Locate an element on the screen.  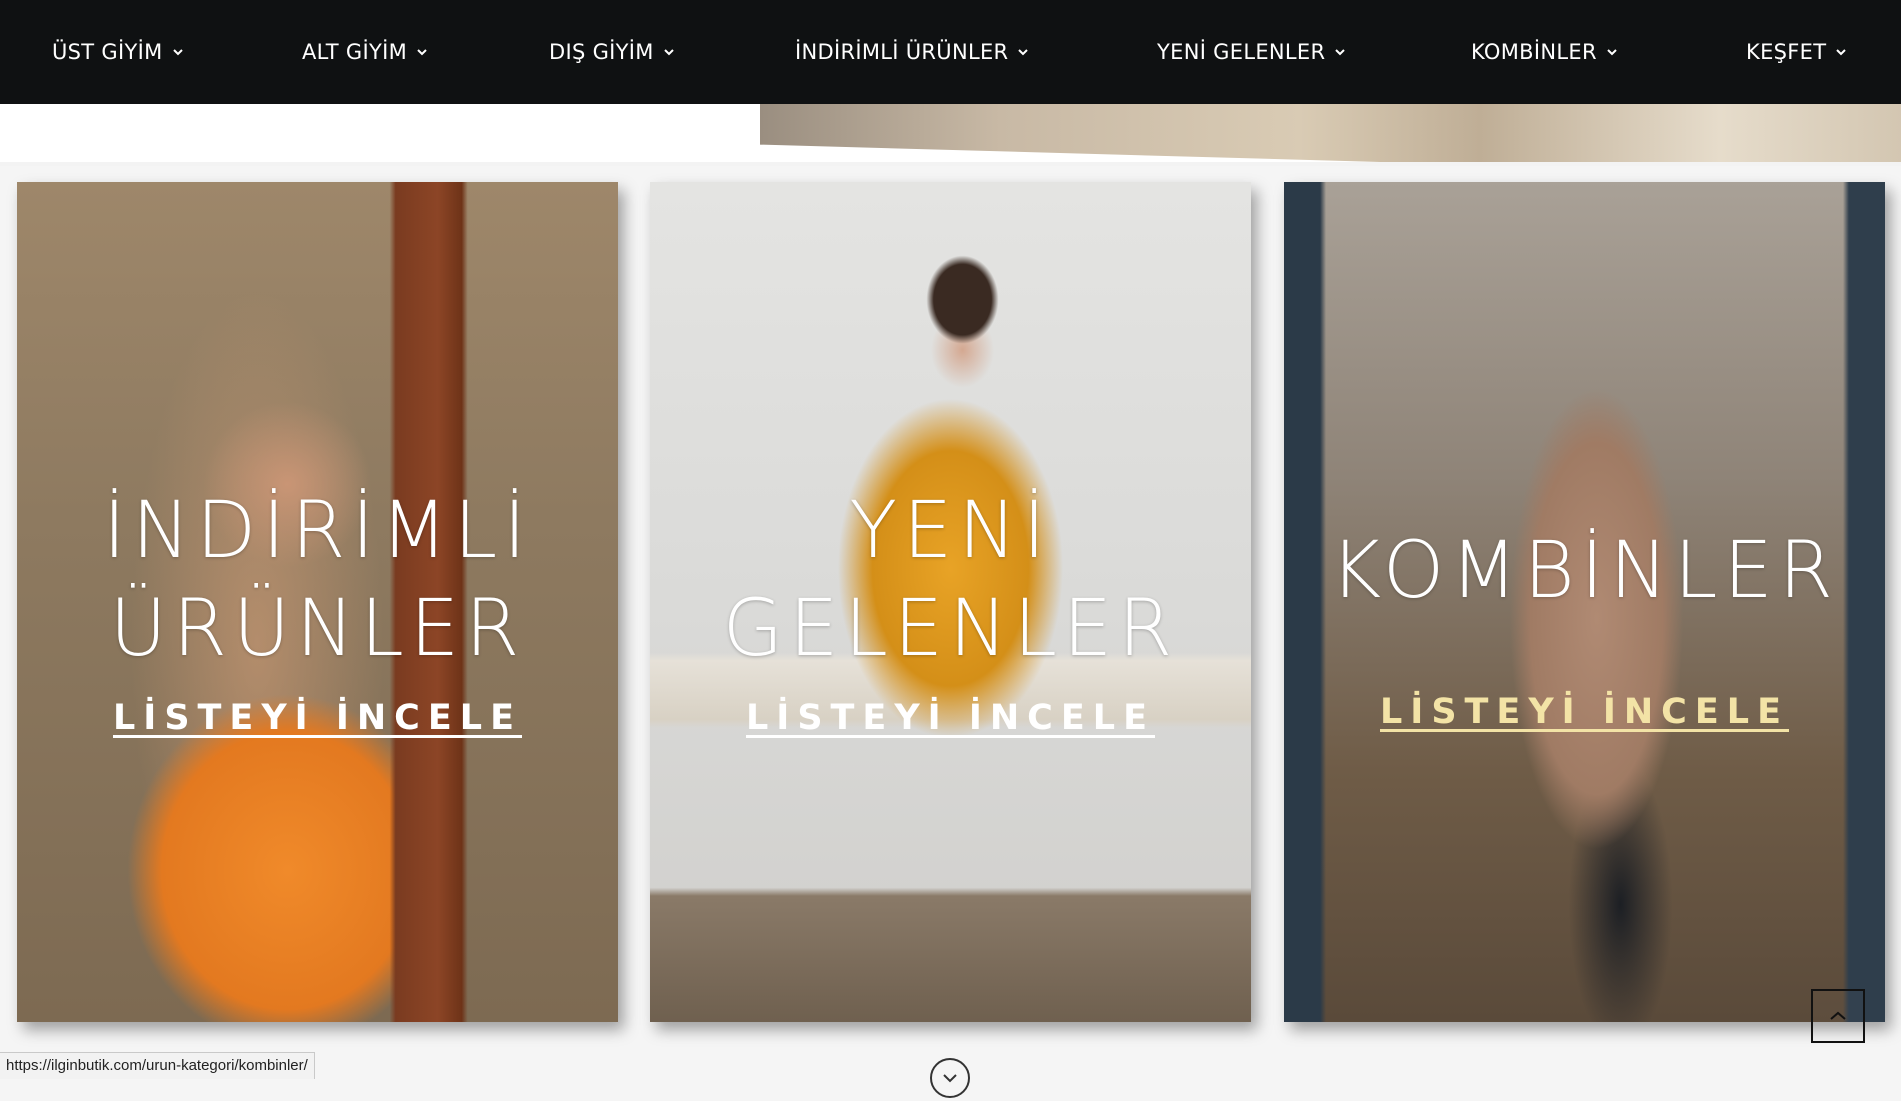
scroll-to-top-button is located at coordinates (1838, 1016).